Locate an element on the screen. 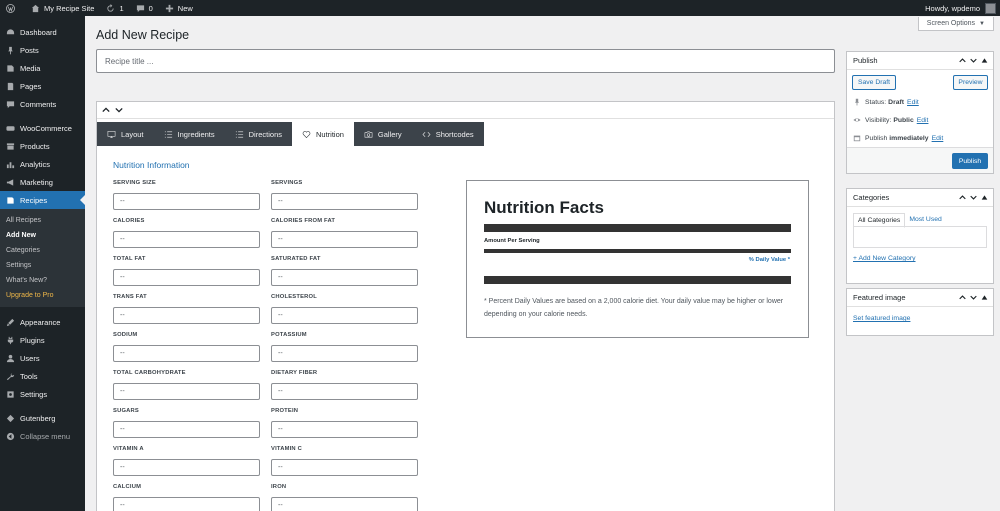 The width and height of the screenshot is (1000, 511). pin-icon is located at coordinates (857, 102).